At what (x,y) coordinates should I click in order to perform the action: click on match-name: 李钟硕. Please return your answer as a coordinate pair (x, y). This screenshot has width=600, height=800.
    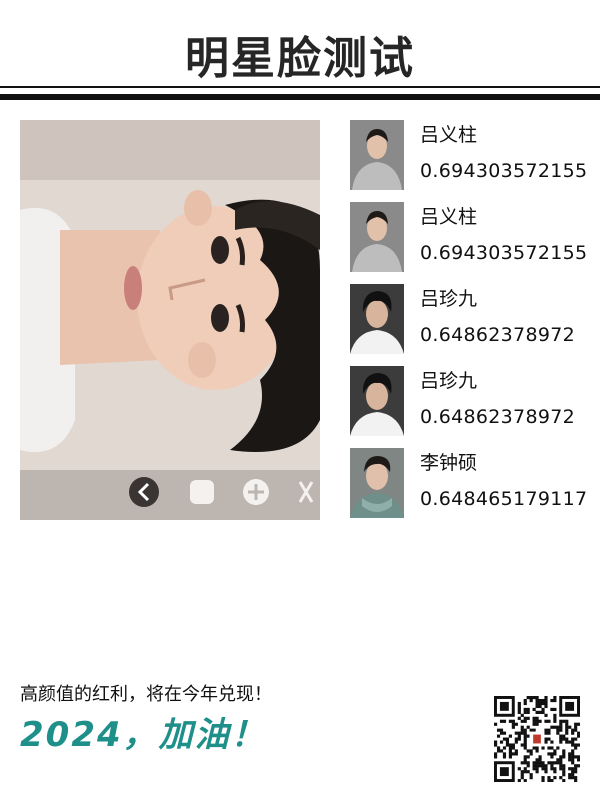
    Looking at the image, I should click on (449, 463).